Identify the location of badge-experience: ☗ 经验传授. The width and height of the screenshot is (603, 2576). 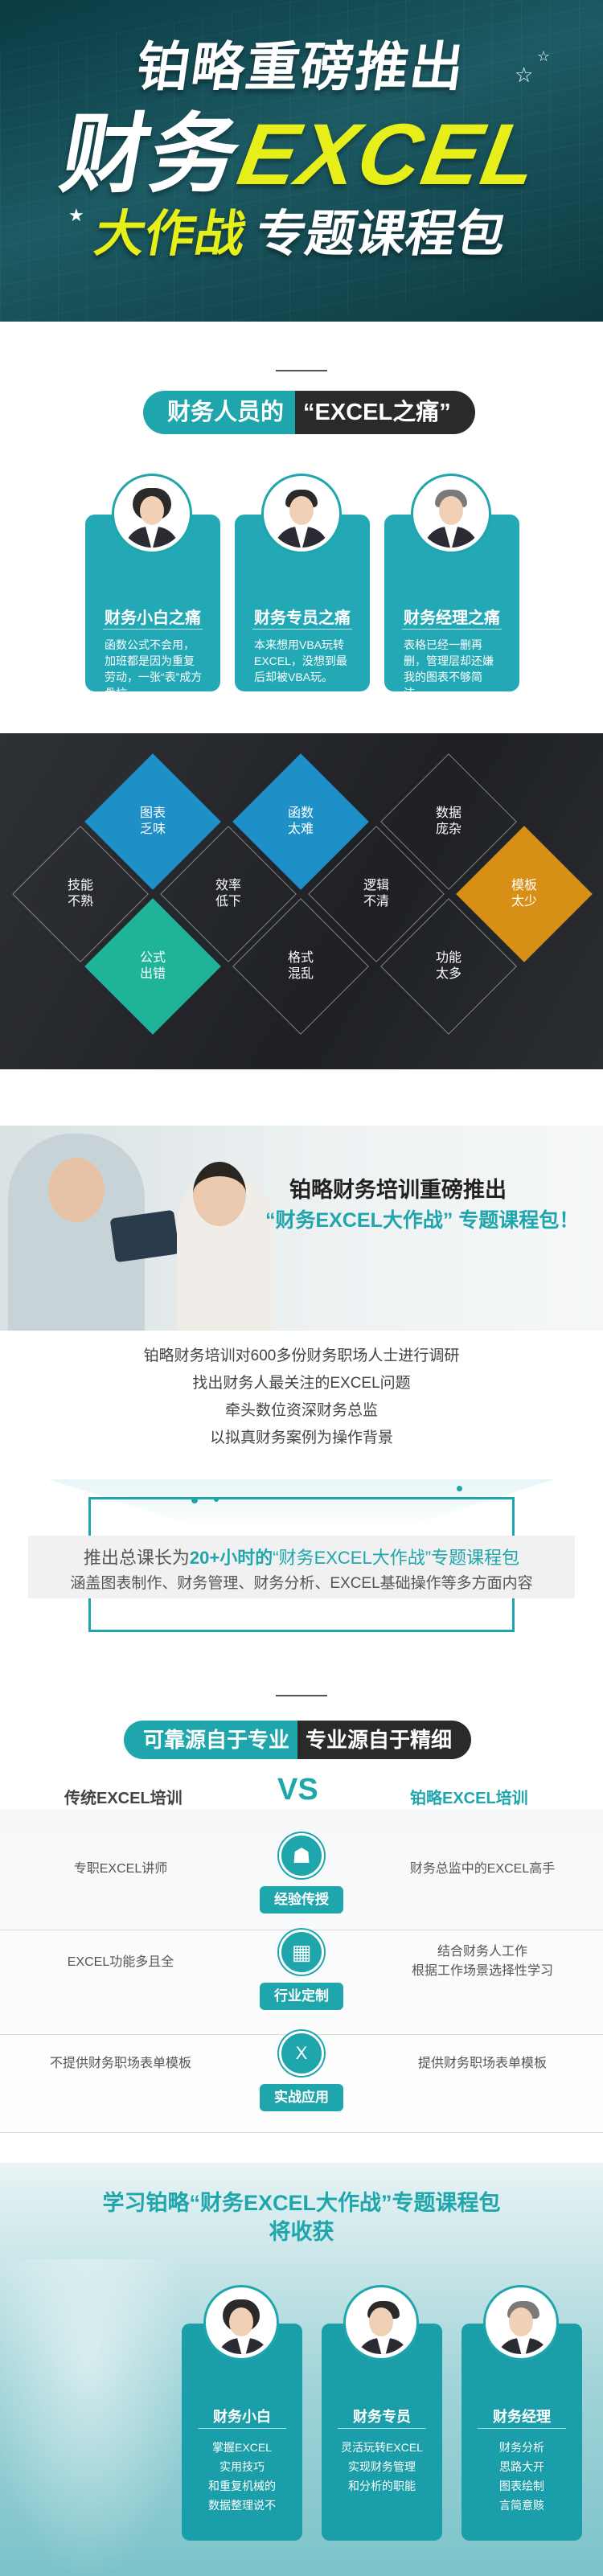
(301, 1882).